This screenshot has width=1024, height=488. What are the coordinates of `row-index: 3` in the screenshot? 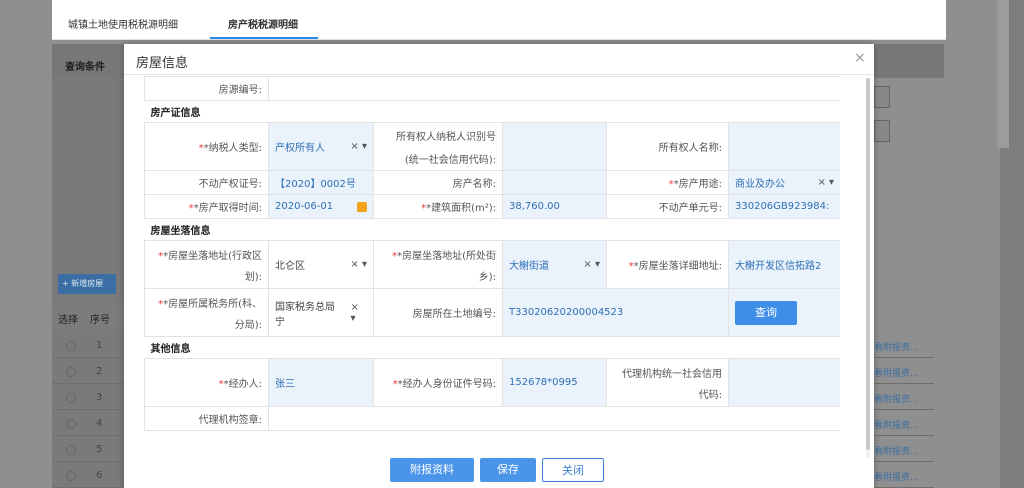 It's located at (99, 397).